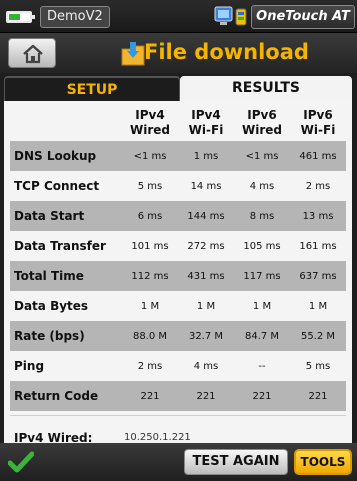  I want to click on column-header: IPv4 Wi-Fi, so click(206, 122).